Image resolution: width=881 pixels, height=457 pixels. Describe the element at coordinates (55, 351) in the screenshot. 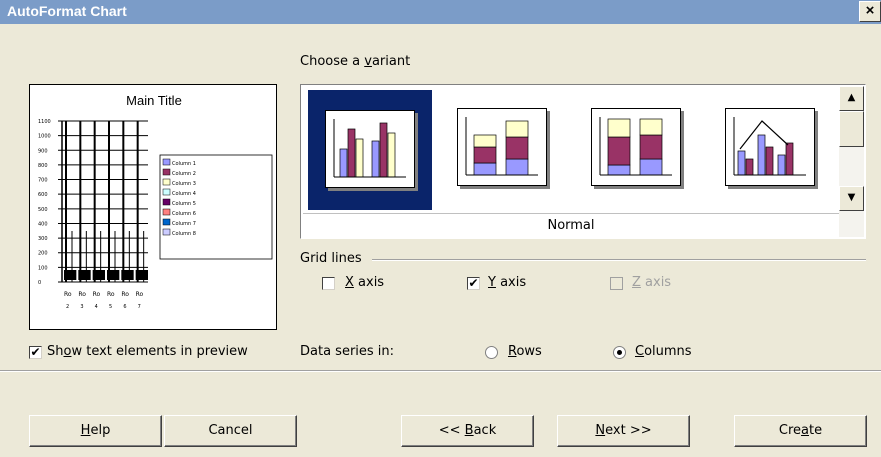

I see `show-text-label-pre: Sh` at that location.